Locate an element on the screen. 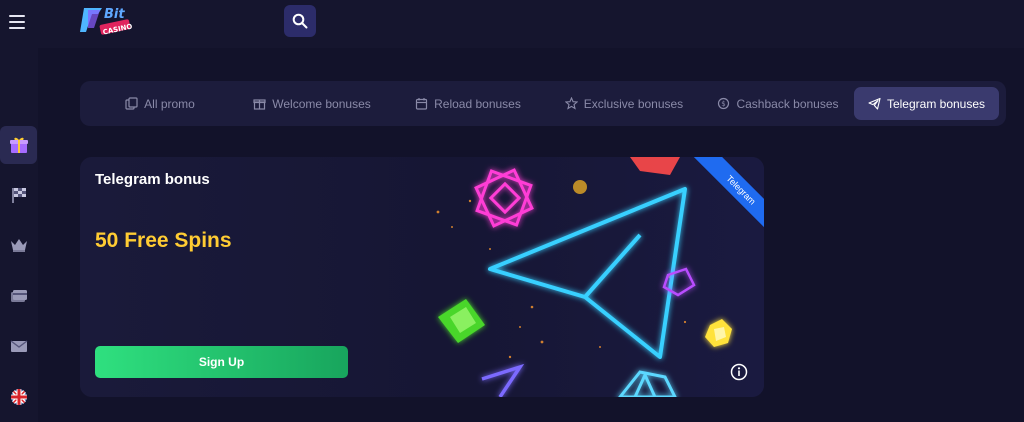 The height and width of the screenshot is (422, 1024). sidebar is located at coordinates (19, 235).